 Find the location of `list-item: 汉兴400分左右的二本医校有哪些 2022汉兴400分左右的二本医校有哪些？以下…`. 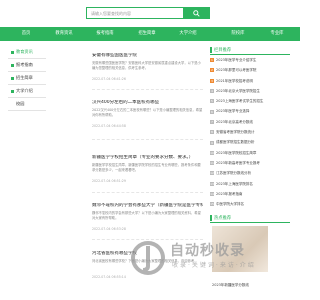

list-item: 汉兴400分左右的二本医校有哪些 2022汉兴400分左右的二本医校有哪些？以下… is located at coordinates (147, 114).